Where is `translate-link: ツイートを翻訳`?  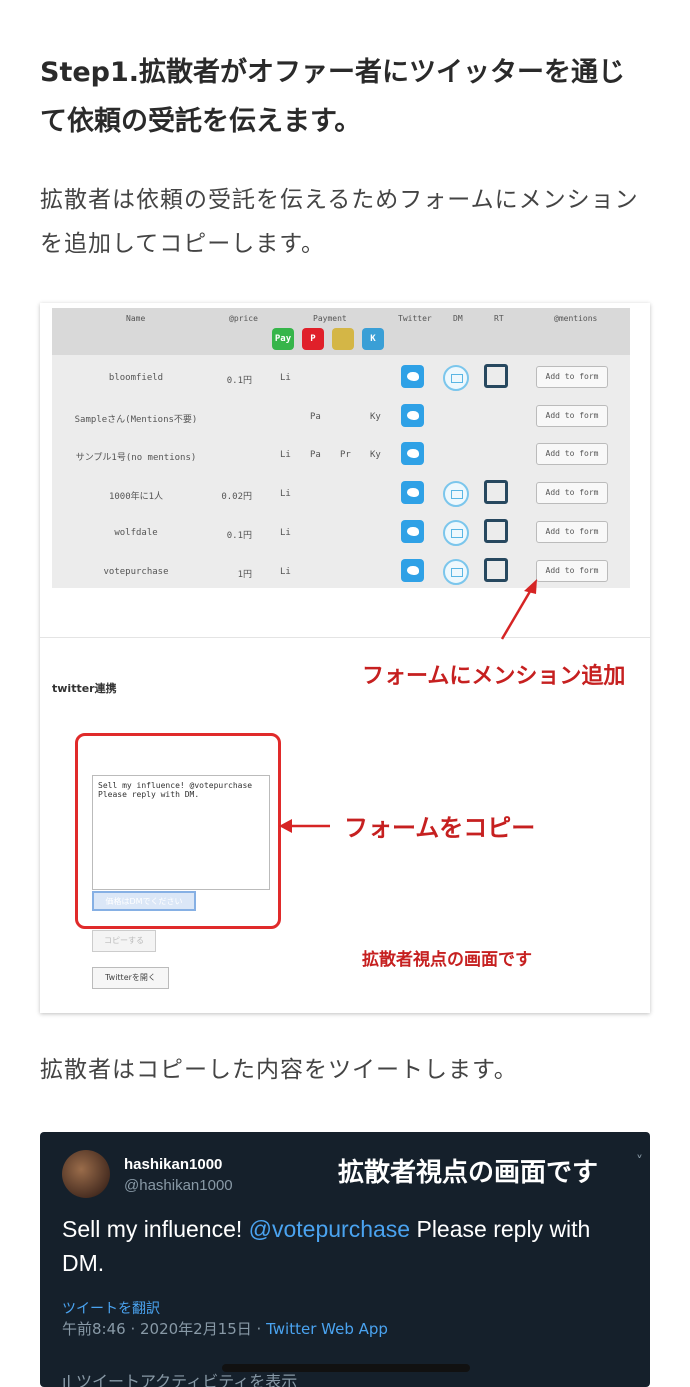
translate-link: ツイートを翻訳 is located at coordinates (111, 1308).